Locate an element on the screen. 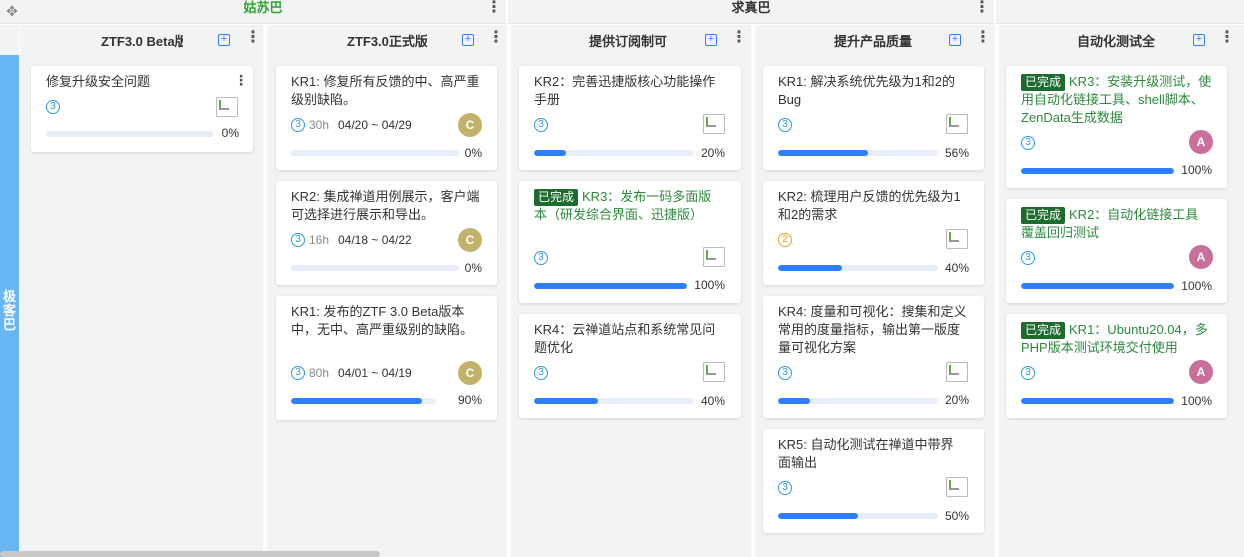  kanban-card: 已完成 KR3：发布一码多面版本（研发综合界面、迅捷版） 3 100% is located at coordinates (630, 242).